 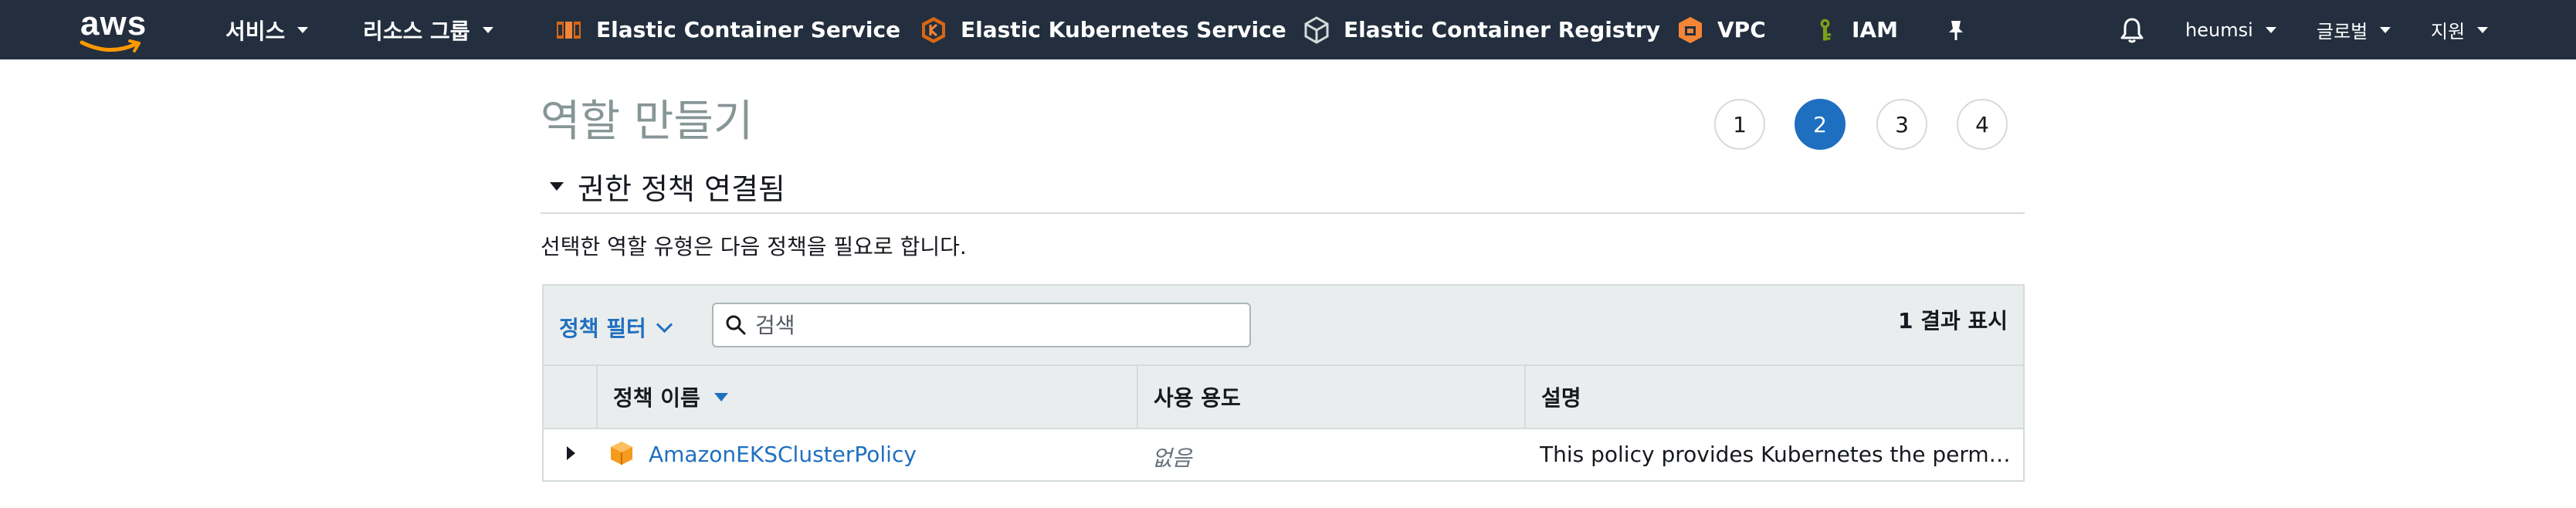 What do you see at coordinates (1502, 29) in the screenshot?
I see `nav-link-label: Elastic Container Registry` at bounding box center [1502, 29].